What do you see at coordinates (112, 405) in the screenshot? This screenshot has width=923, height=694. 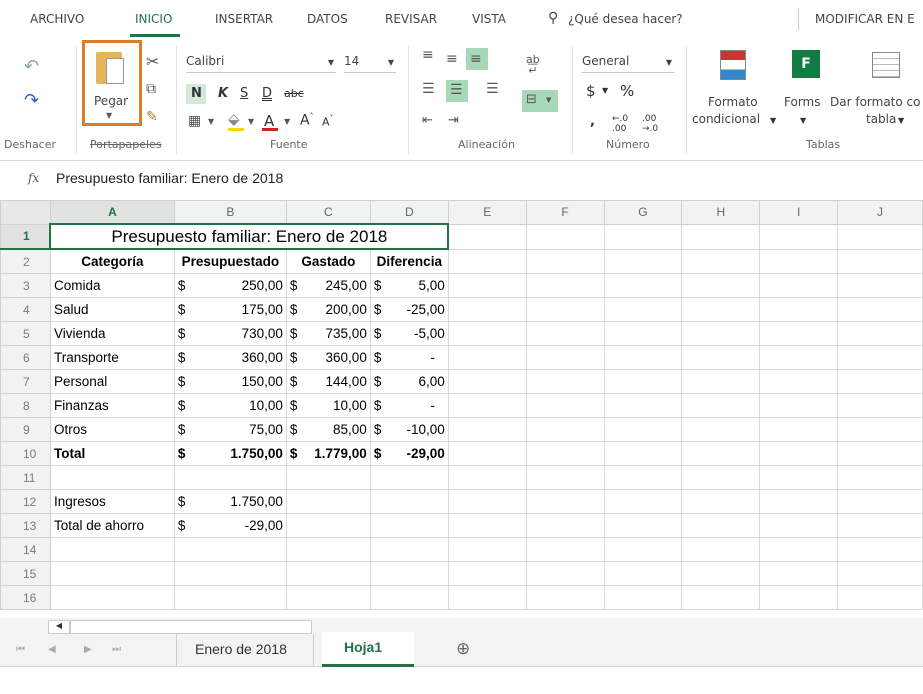 I see `category-cell: Finanzas` at bounding box center [112, 405].